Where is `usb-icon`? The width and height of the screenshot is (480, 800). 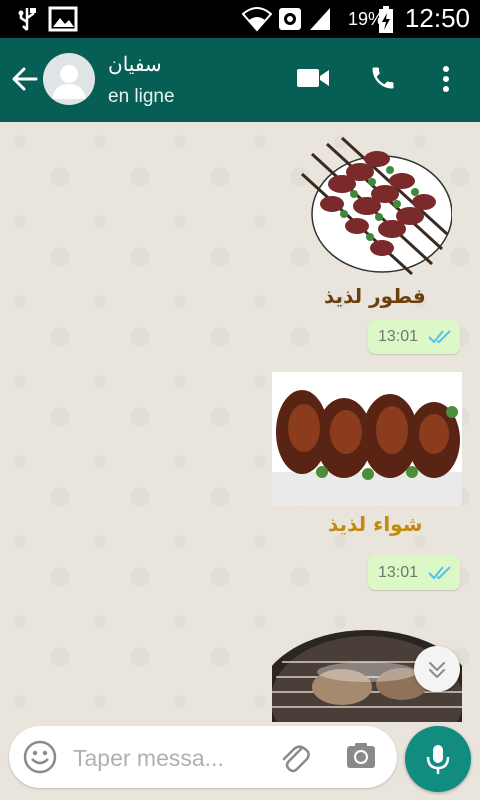
usb-icon is located at coordinates (27, 19).